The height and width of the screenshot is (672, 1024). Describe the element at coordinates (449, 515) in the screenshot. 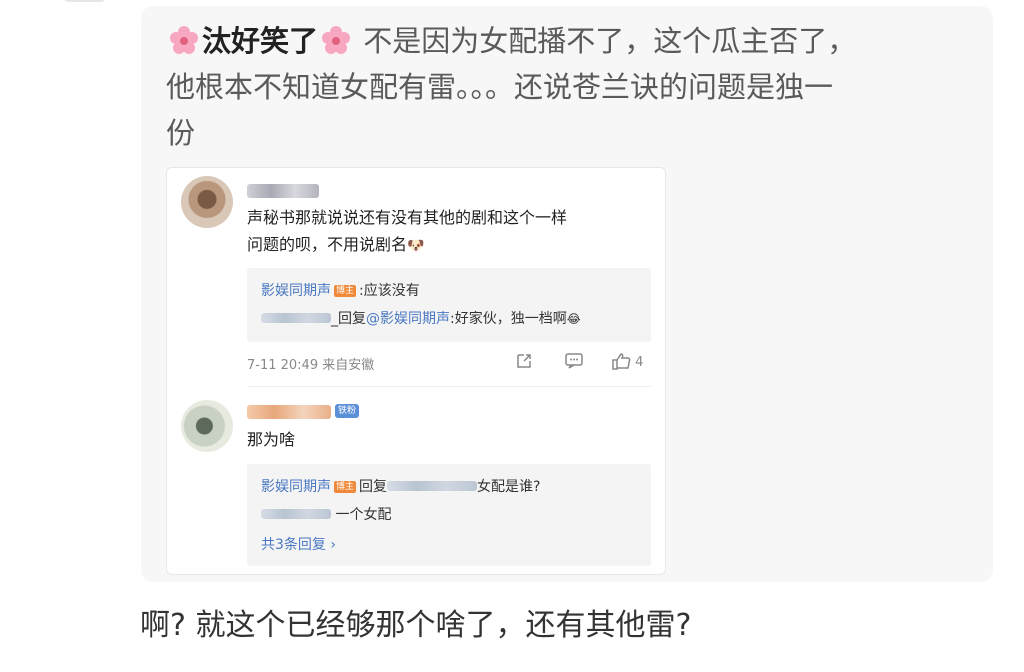

I see `reply-list: 影娱同期声 博主 回复 女配是谁? 一个女配 共3条回复 ›` at that location.